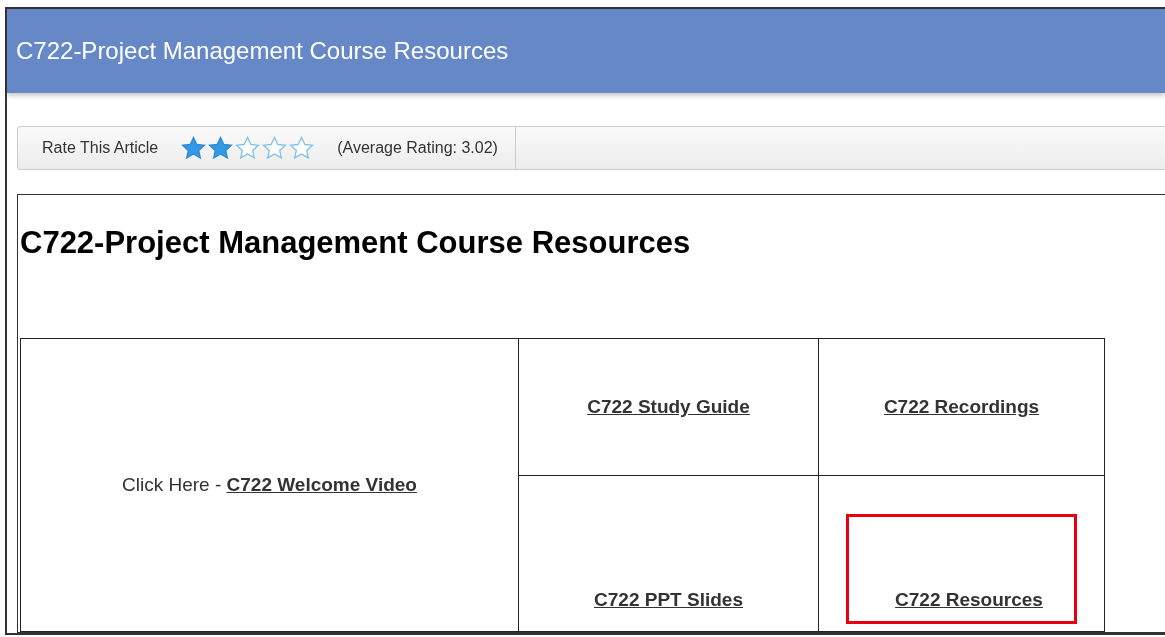 The width and height of the screenshot is (1165, 637). Describe the element at coordinates (417, 148) in the screenshot. I see `average-rating: (Average Rating: 3.02)` at that location.